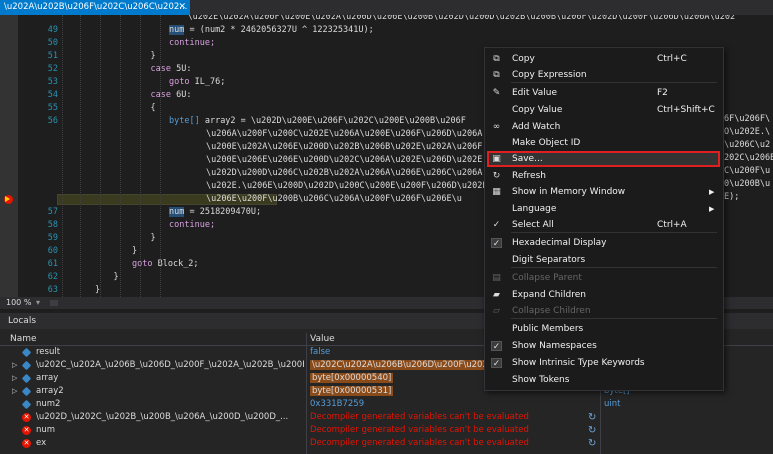 The image size is (773, 454). Describe the element at coordinates (604, 75) in the screenshot. I see `menu-item-copy-expression: ⧉ Copy Expression` at that location.